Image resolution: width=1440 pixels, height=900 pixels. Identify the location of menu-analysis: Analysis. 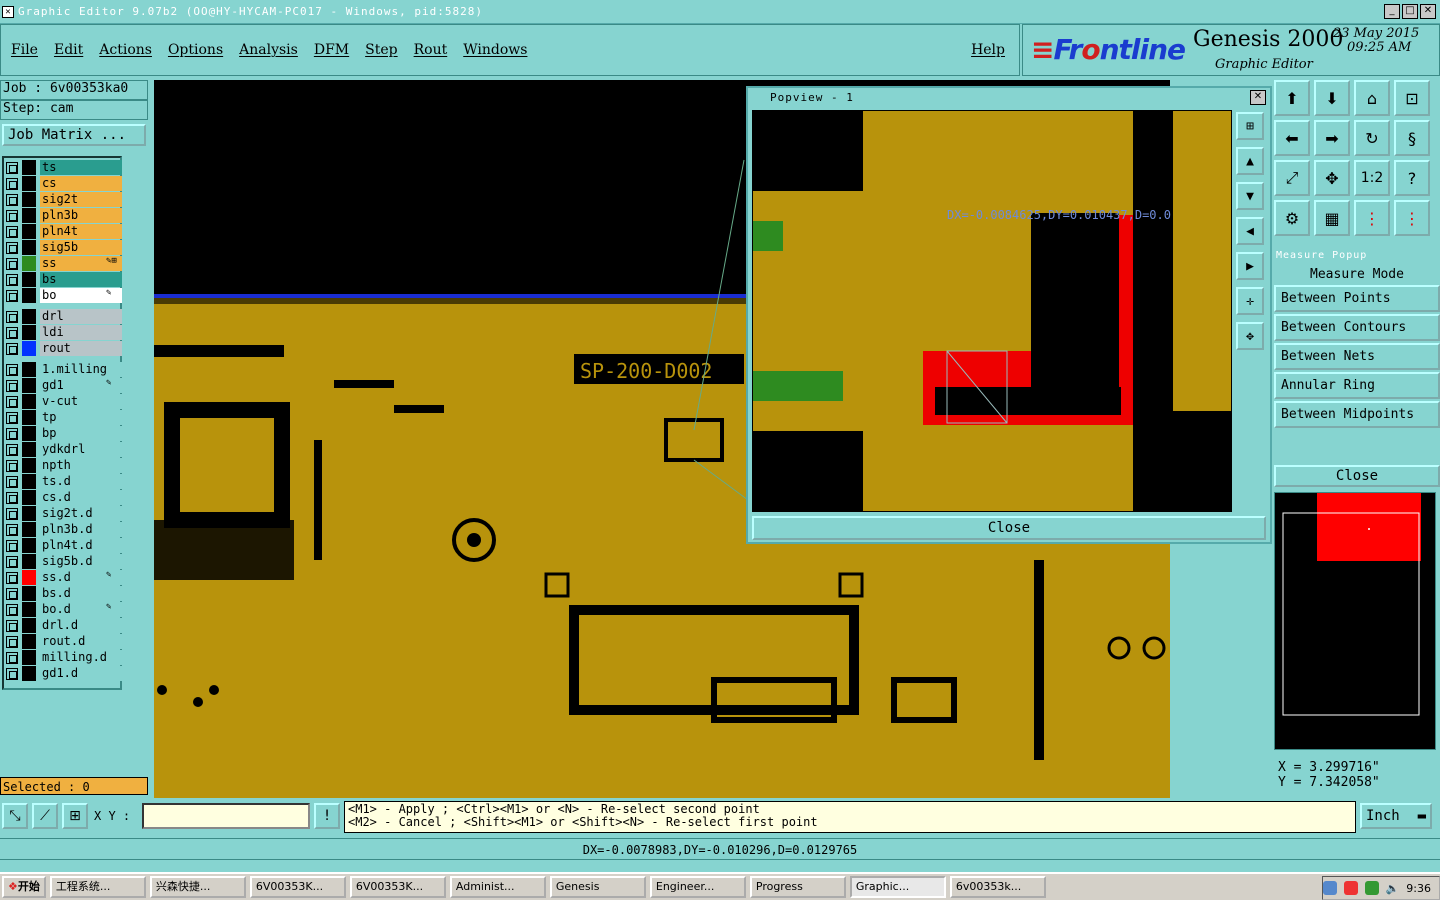
(268, 50).